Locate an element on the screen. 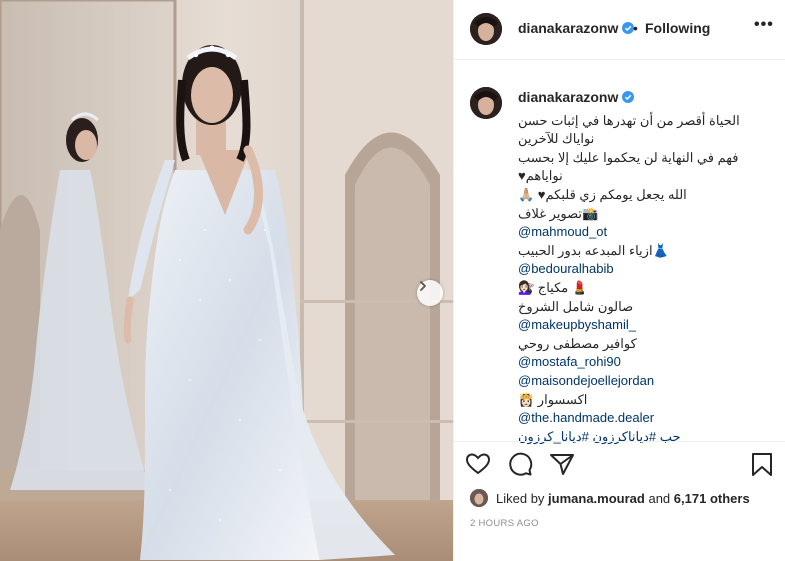  mention-link: @mahmoud_ot is located at coordinates (644, 232).